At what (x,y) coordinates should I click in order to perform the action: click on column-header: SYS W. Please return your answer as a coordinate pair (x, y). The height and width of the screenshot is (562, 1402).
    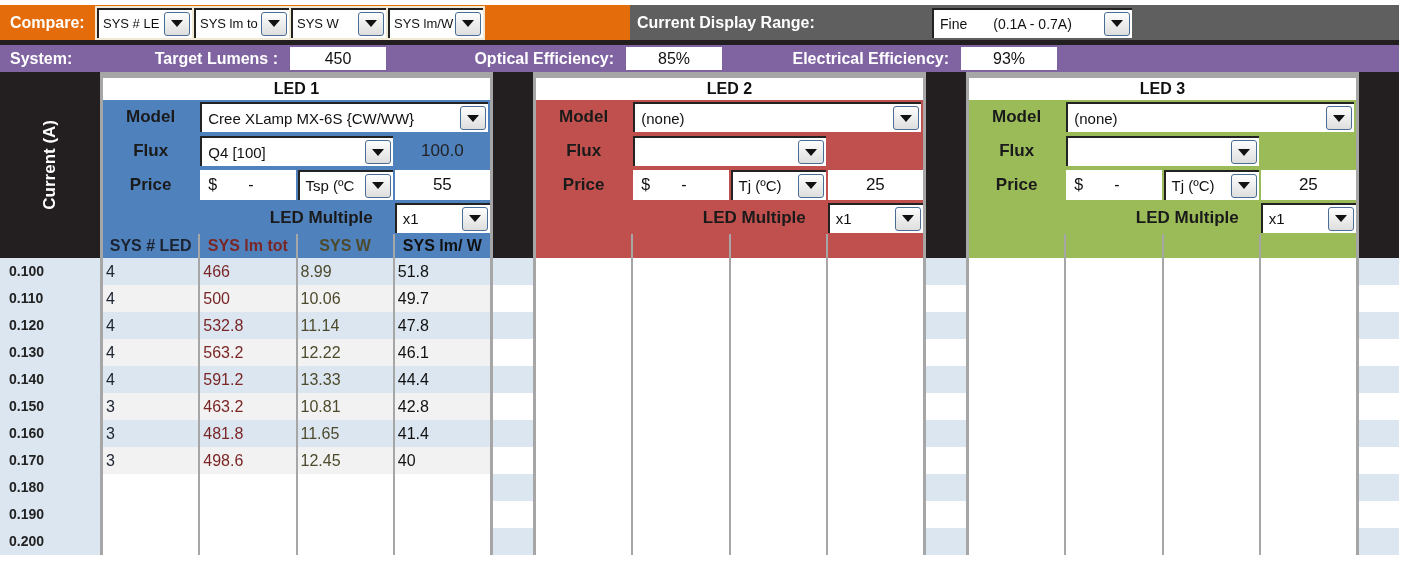
    Looking at the image, I should click on (345, 246).